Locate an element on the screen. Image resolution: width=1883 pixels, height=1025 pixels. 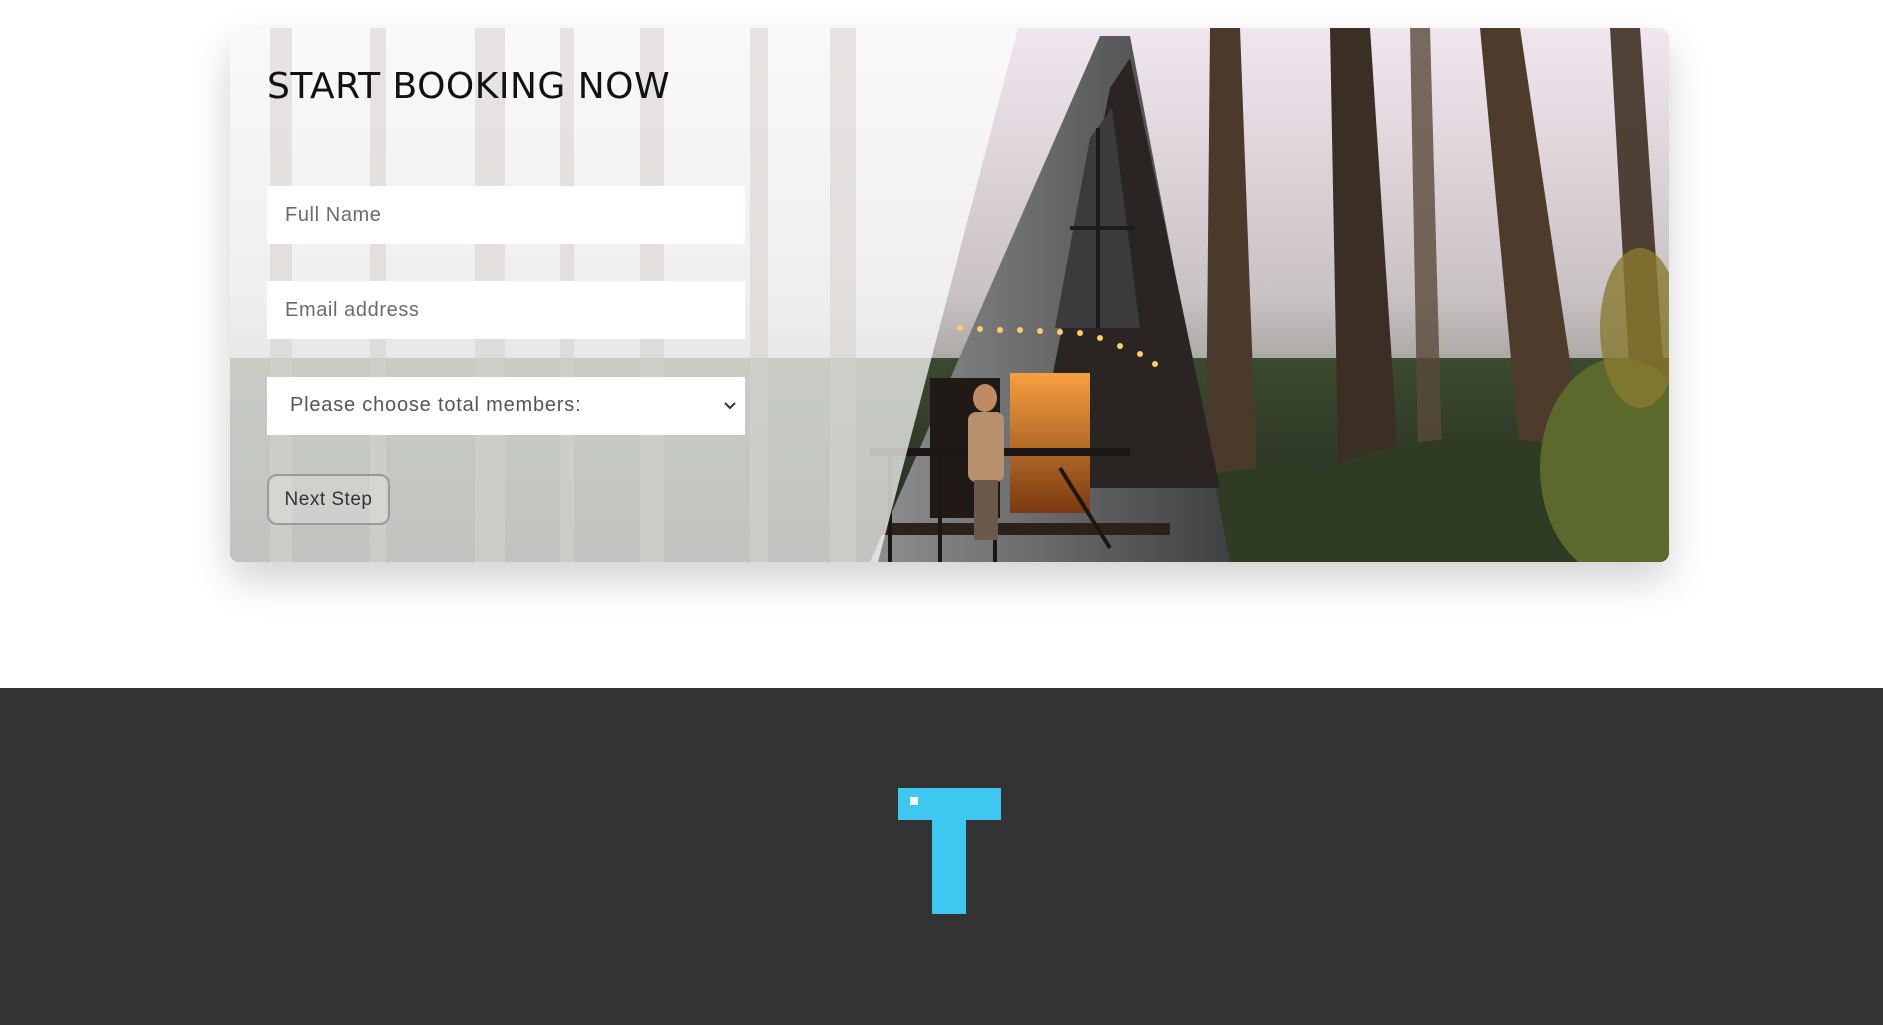
email-input is located at coordinates (506, 310).